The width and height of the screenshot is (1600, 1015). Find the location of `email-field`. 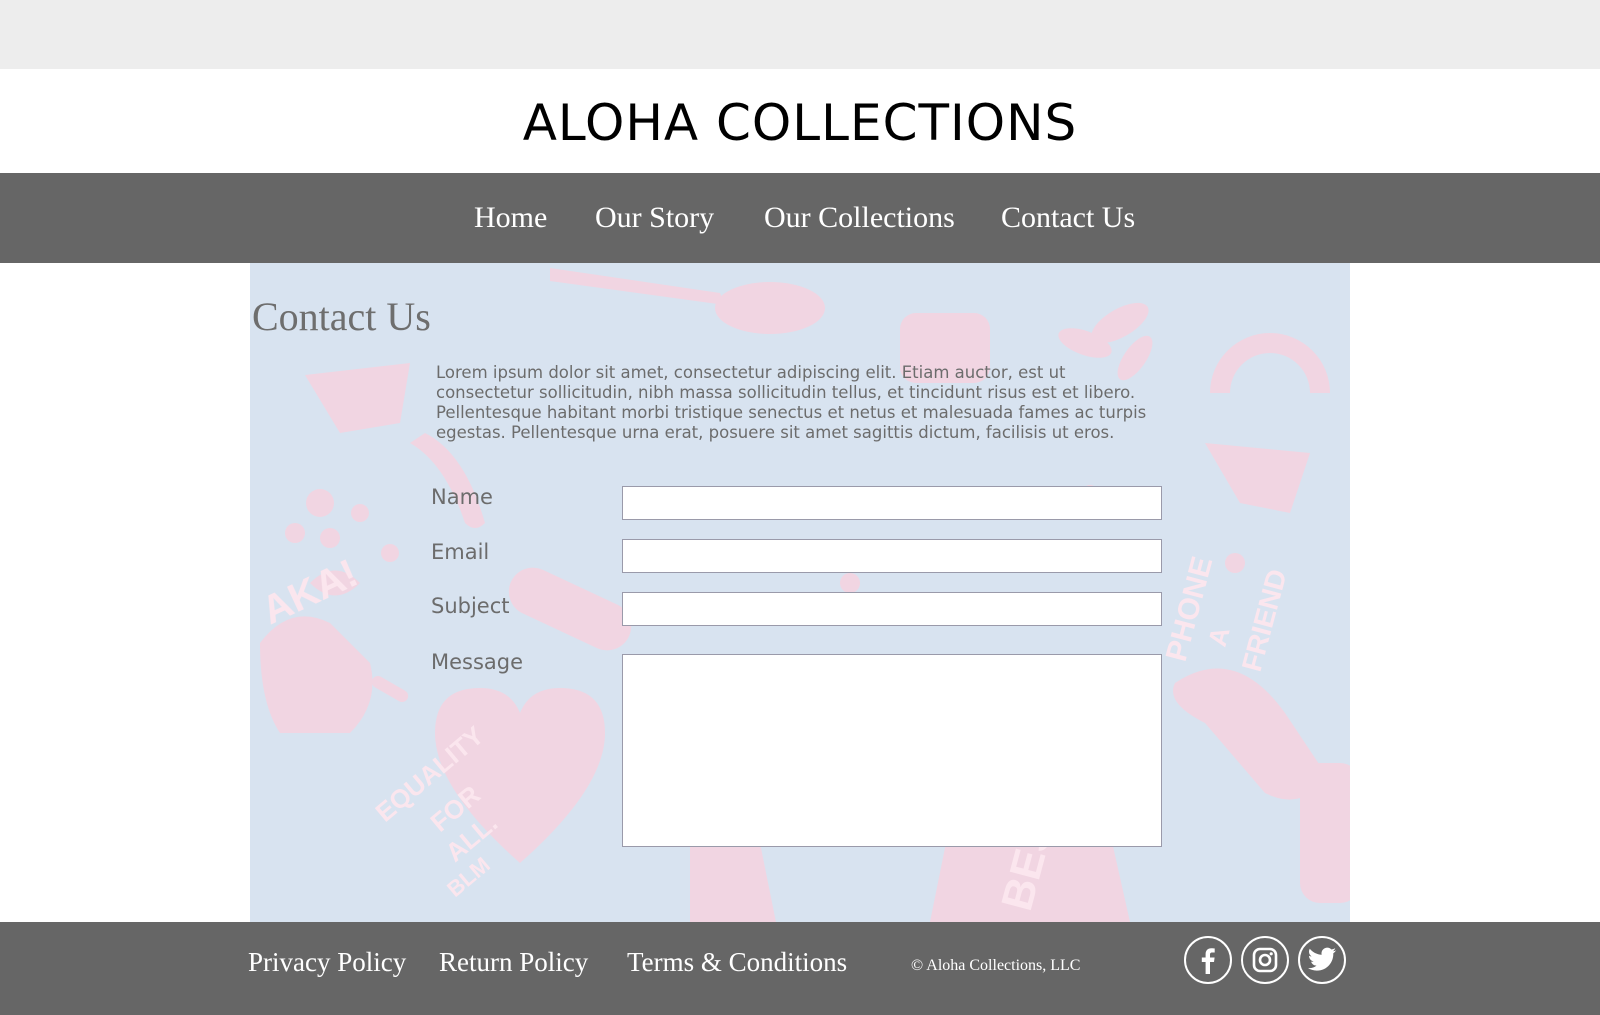

email-field is located at coordinates (892, 556).